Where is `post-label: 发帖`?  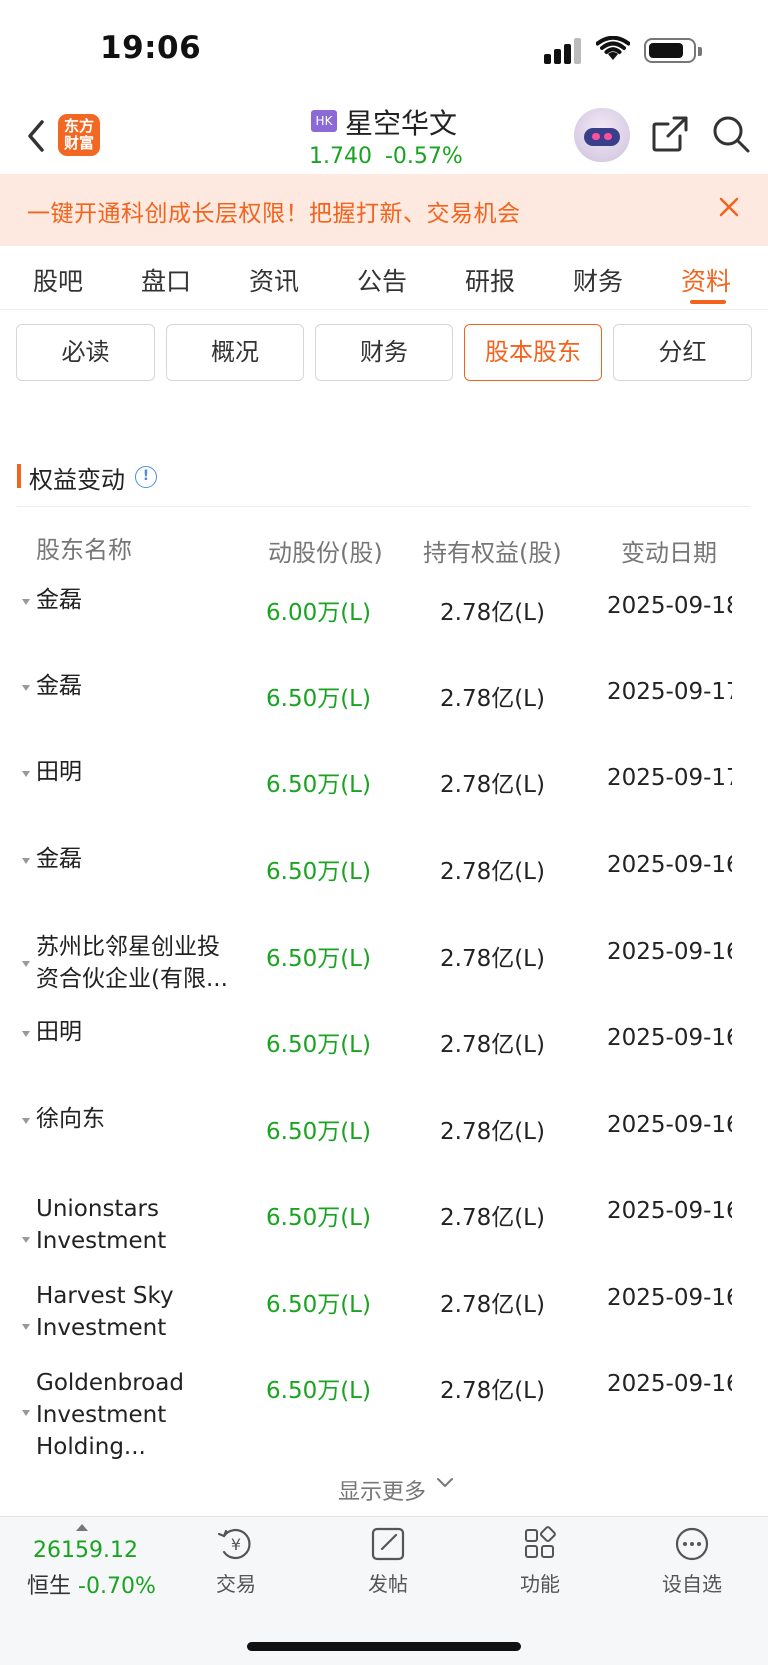 post-label: 发帖 is located at coordinates (388, 1584).